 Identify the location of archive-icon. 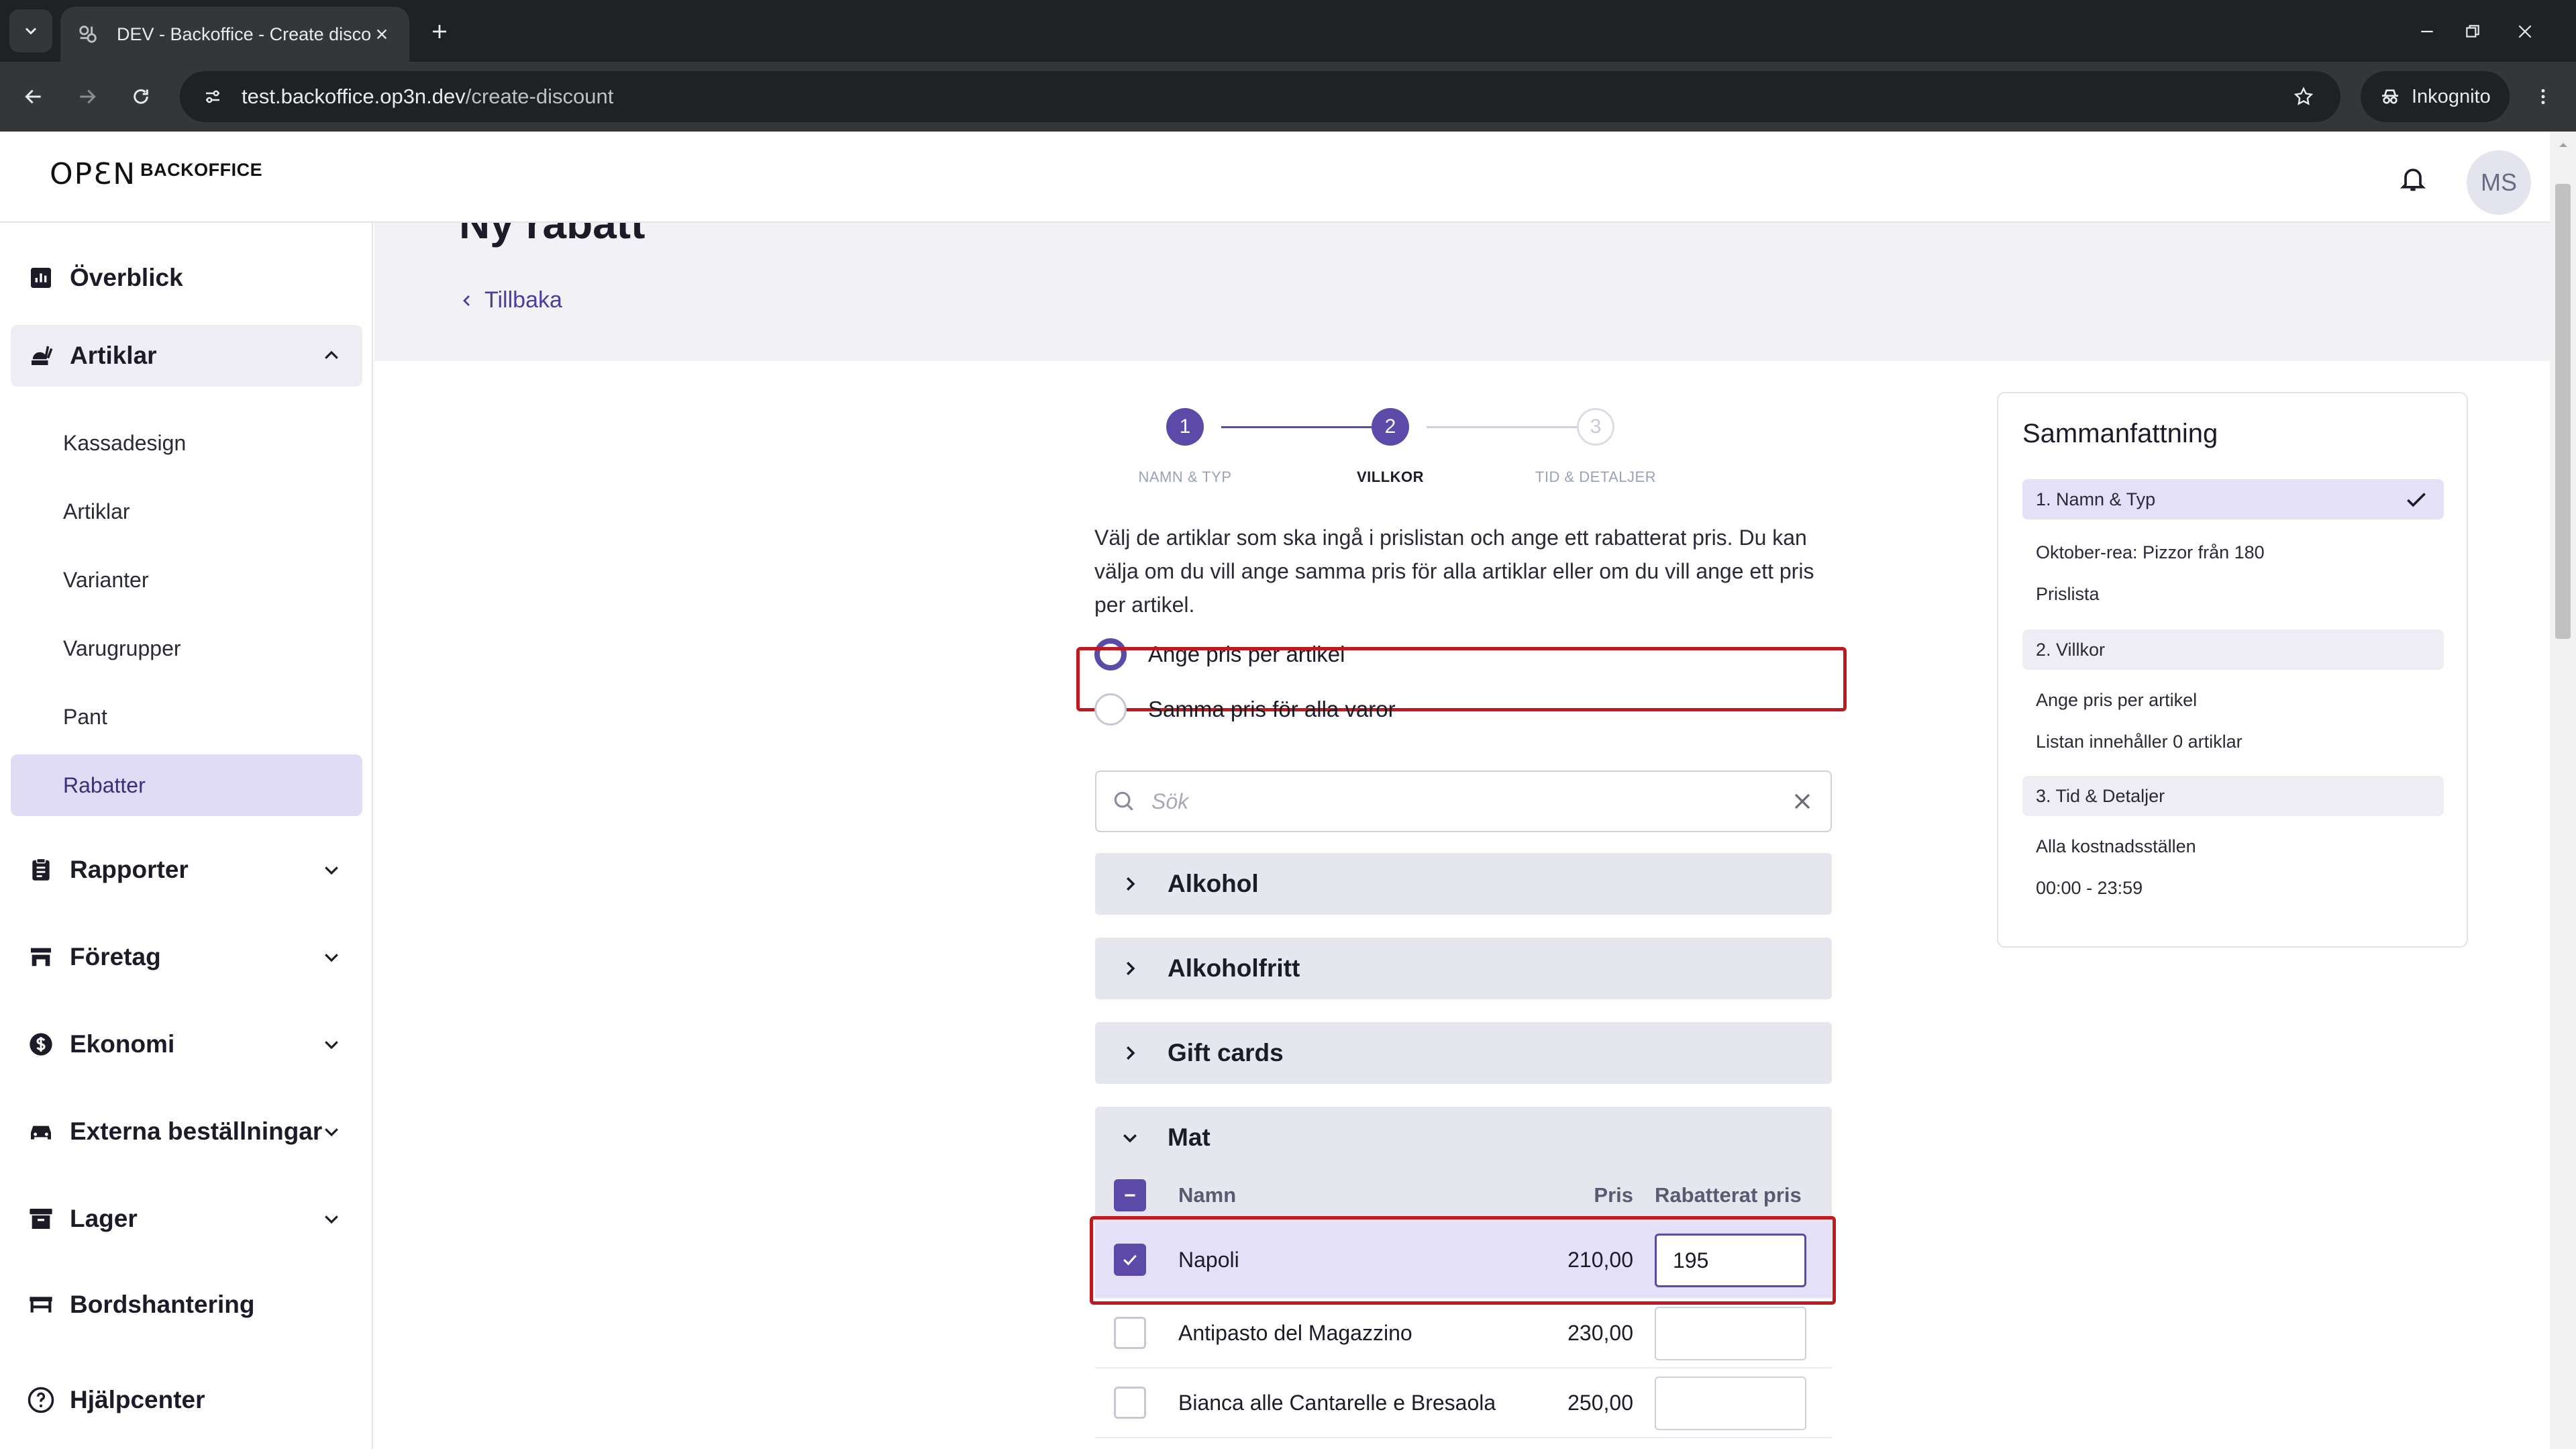
(40, 1218).